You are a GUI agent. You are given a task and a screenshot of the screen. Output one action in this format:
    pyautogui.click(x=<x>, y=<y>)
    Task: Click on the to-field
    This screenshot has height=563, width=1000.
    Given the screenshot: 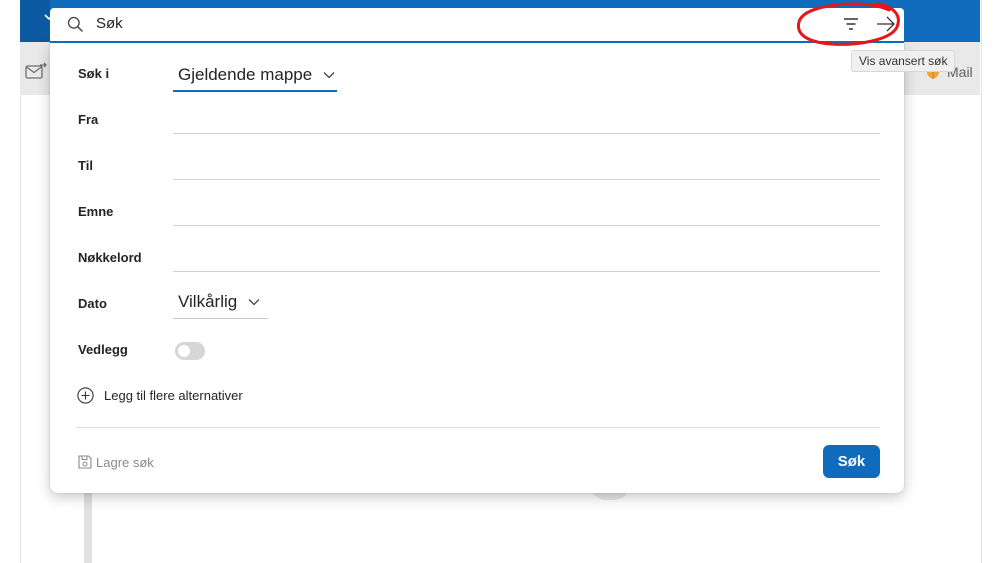 What is the action you would take?
    pyautogui.click(x=526, y=167)
    